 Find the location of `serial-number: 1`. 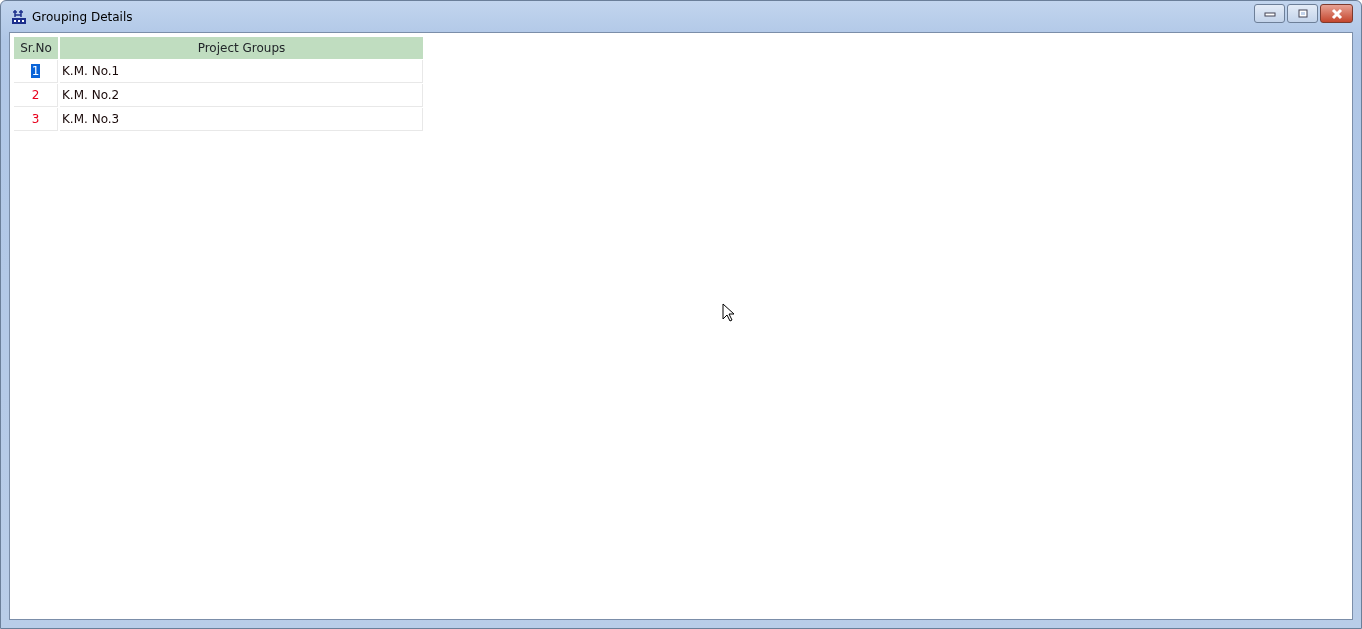

serial-number: 1 is located at coordinates (35, 71).